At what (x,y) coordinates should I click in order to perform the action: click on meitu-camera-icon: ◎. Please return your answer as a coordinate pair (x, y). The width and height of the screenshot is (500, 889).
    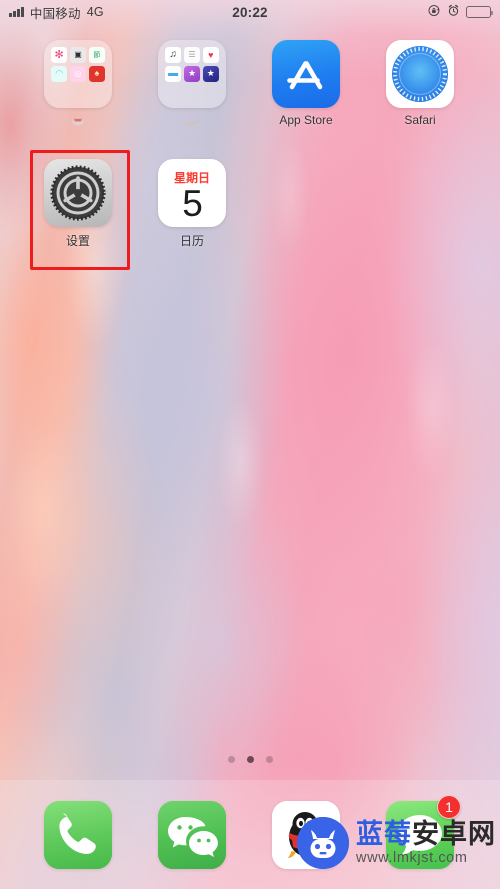
    Looking at the image, I should click on (78, 73).